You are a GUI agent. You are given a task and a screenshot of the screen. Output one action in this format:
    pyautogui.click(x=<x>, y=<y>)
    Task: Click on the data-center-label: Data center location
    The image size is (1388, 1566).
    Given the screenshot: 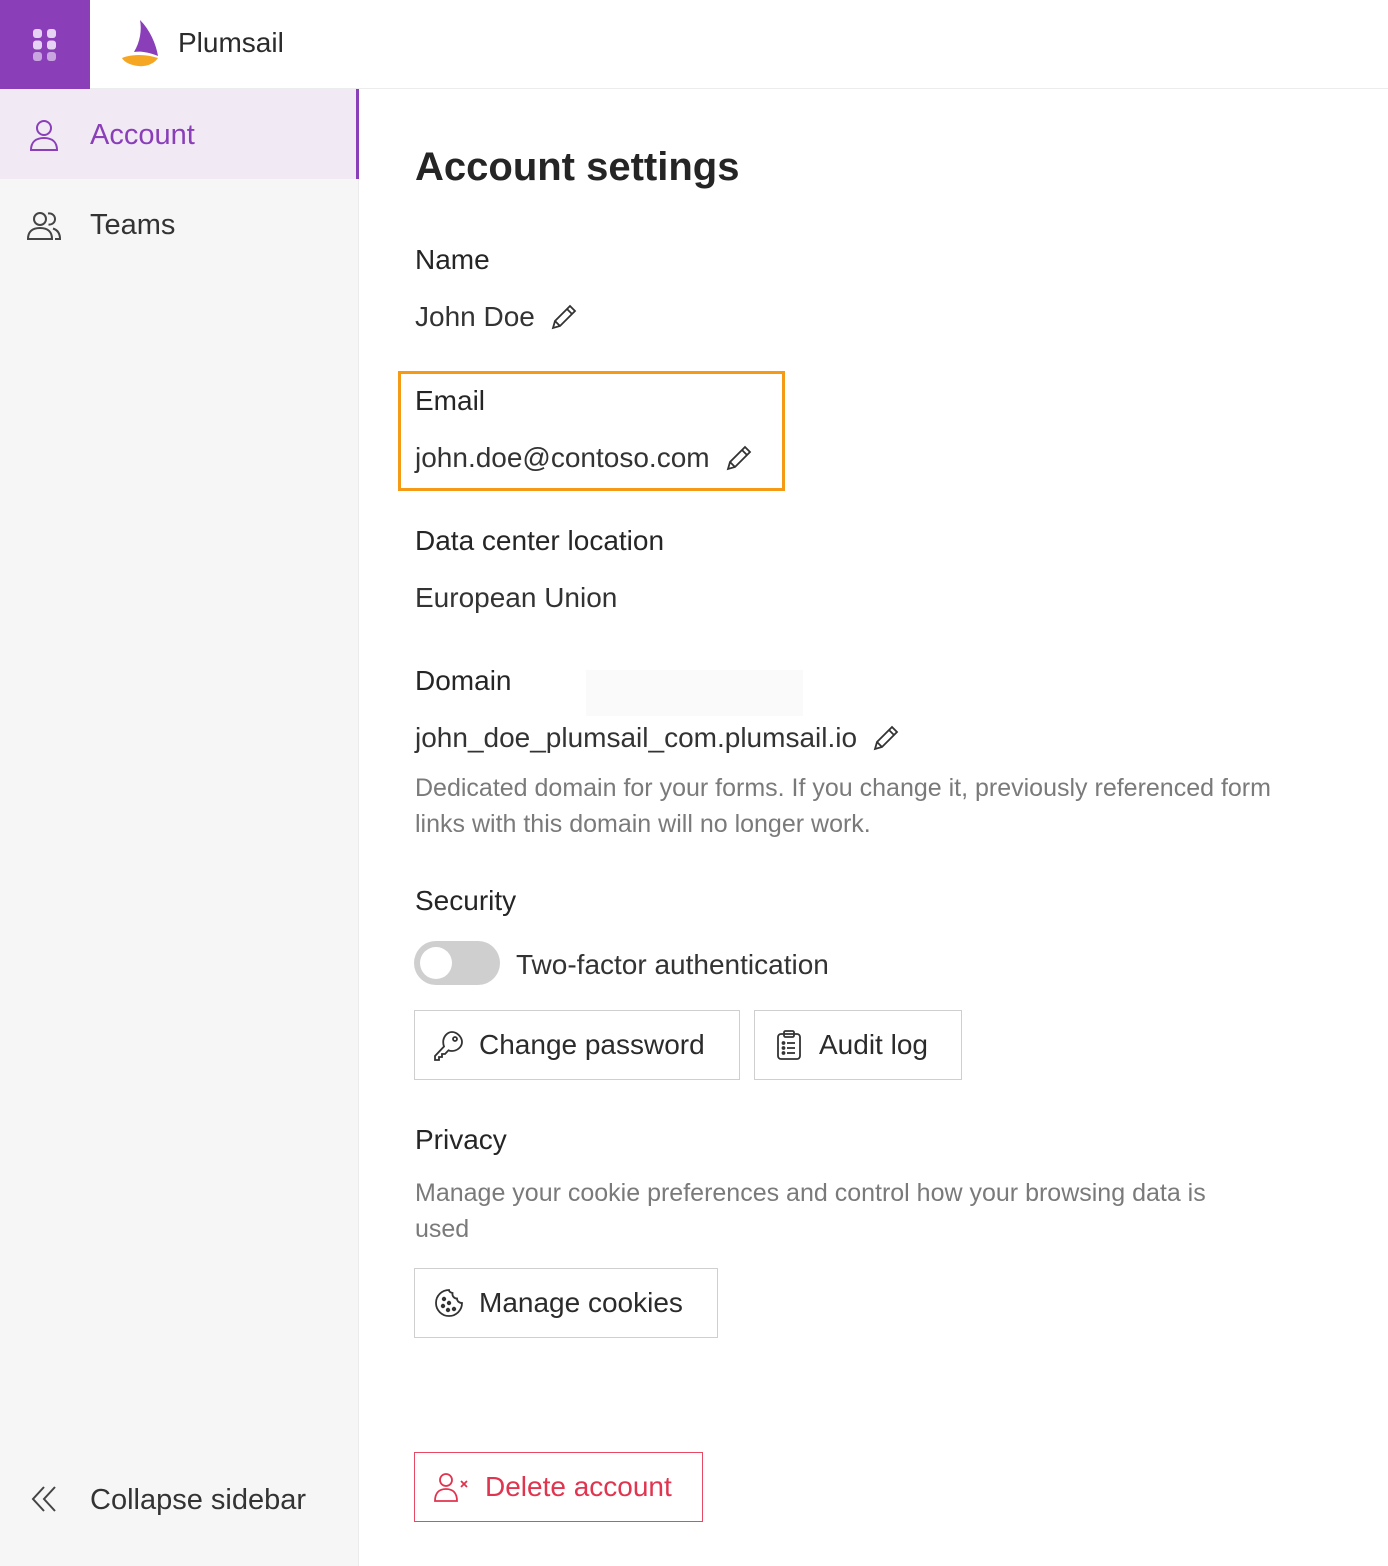 What is the action you would take?
    pyautogui.click(x=540, y=540)
    